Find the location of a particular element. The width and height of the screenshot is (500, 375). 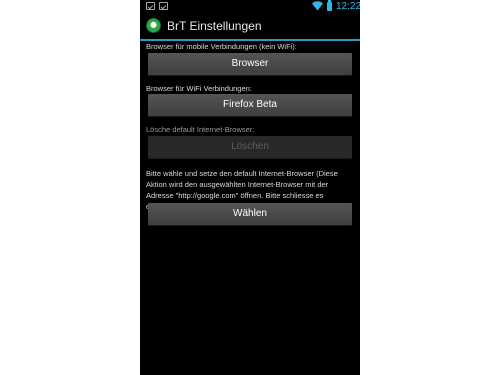

action-bar-divider is located at coordinates (250, 40).